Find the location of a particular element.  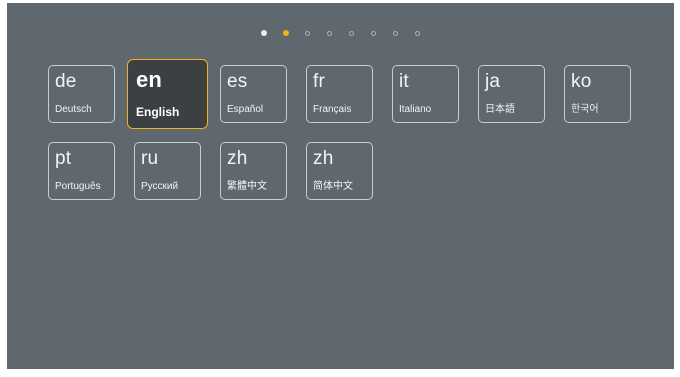

language-code: fr is located at coordinates (319, 81).